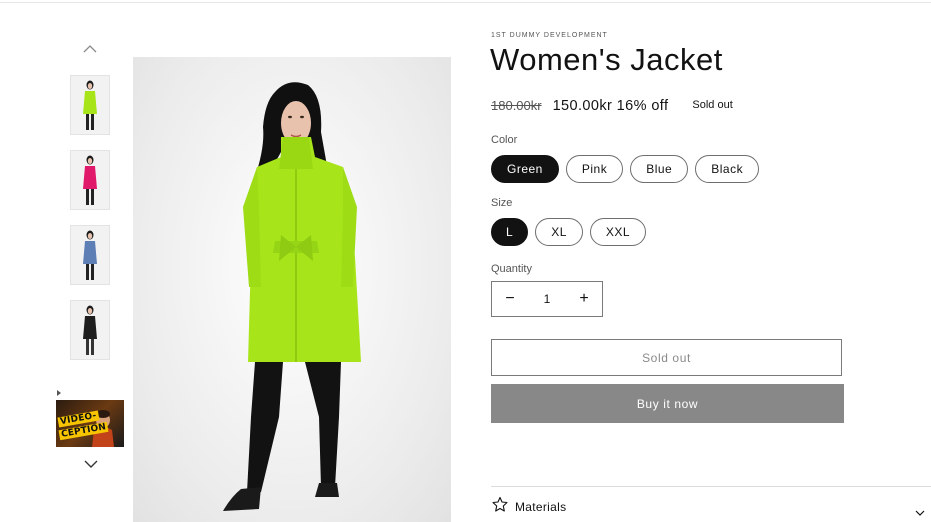 This screenshot has height=522, width=931. What do you see at coordinates (90, 255) in the screenshot?
I see `thumbnail-blue` at bounding box center [90, 255].